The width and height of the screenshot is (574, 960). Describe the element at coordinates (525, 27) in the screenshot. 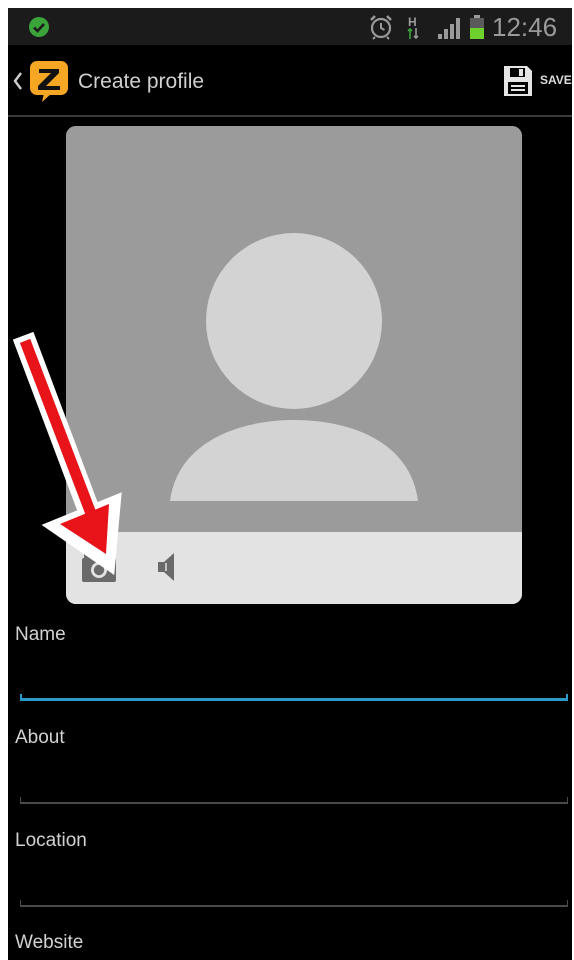

I see `status-time: 12:46` at that location.